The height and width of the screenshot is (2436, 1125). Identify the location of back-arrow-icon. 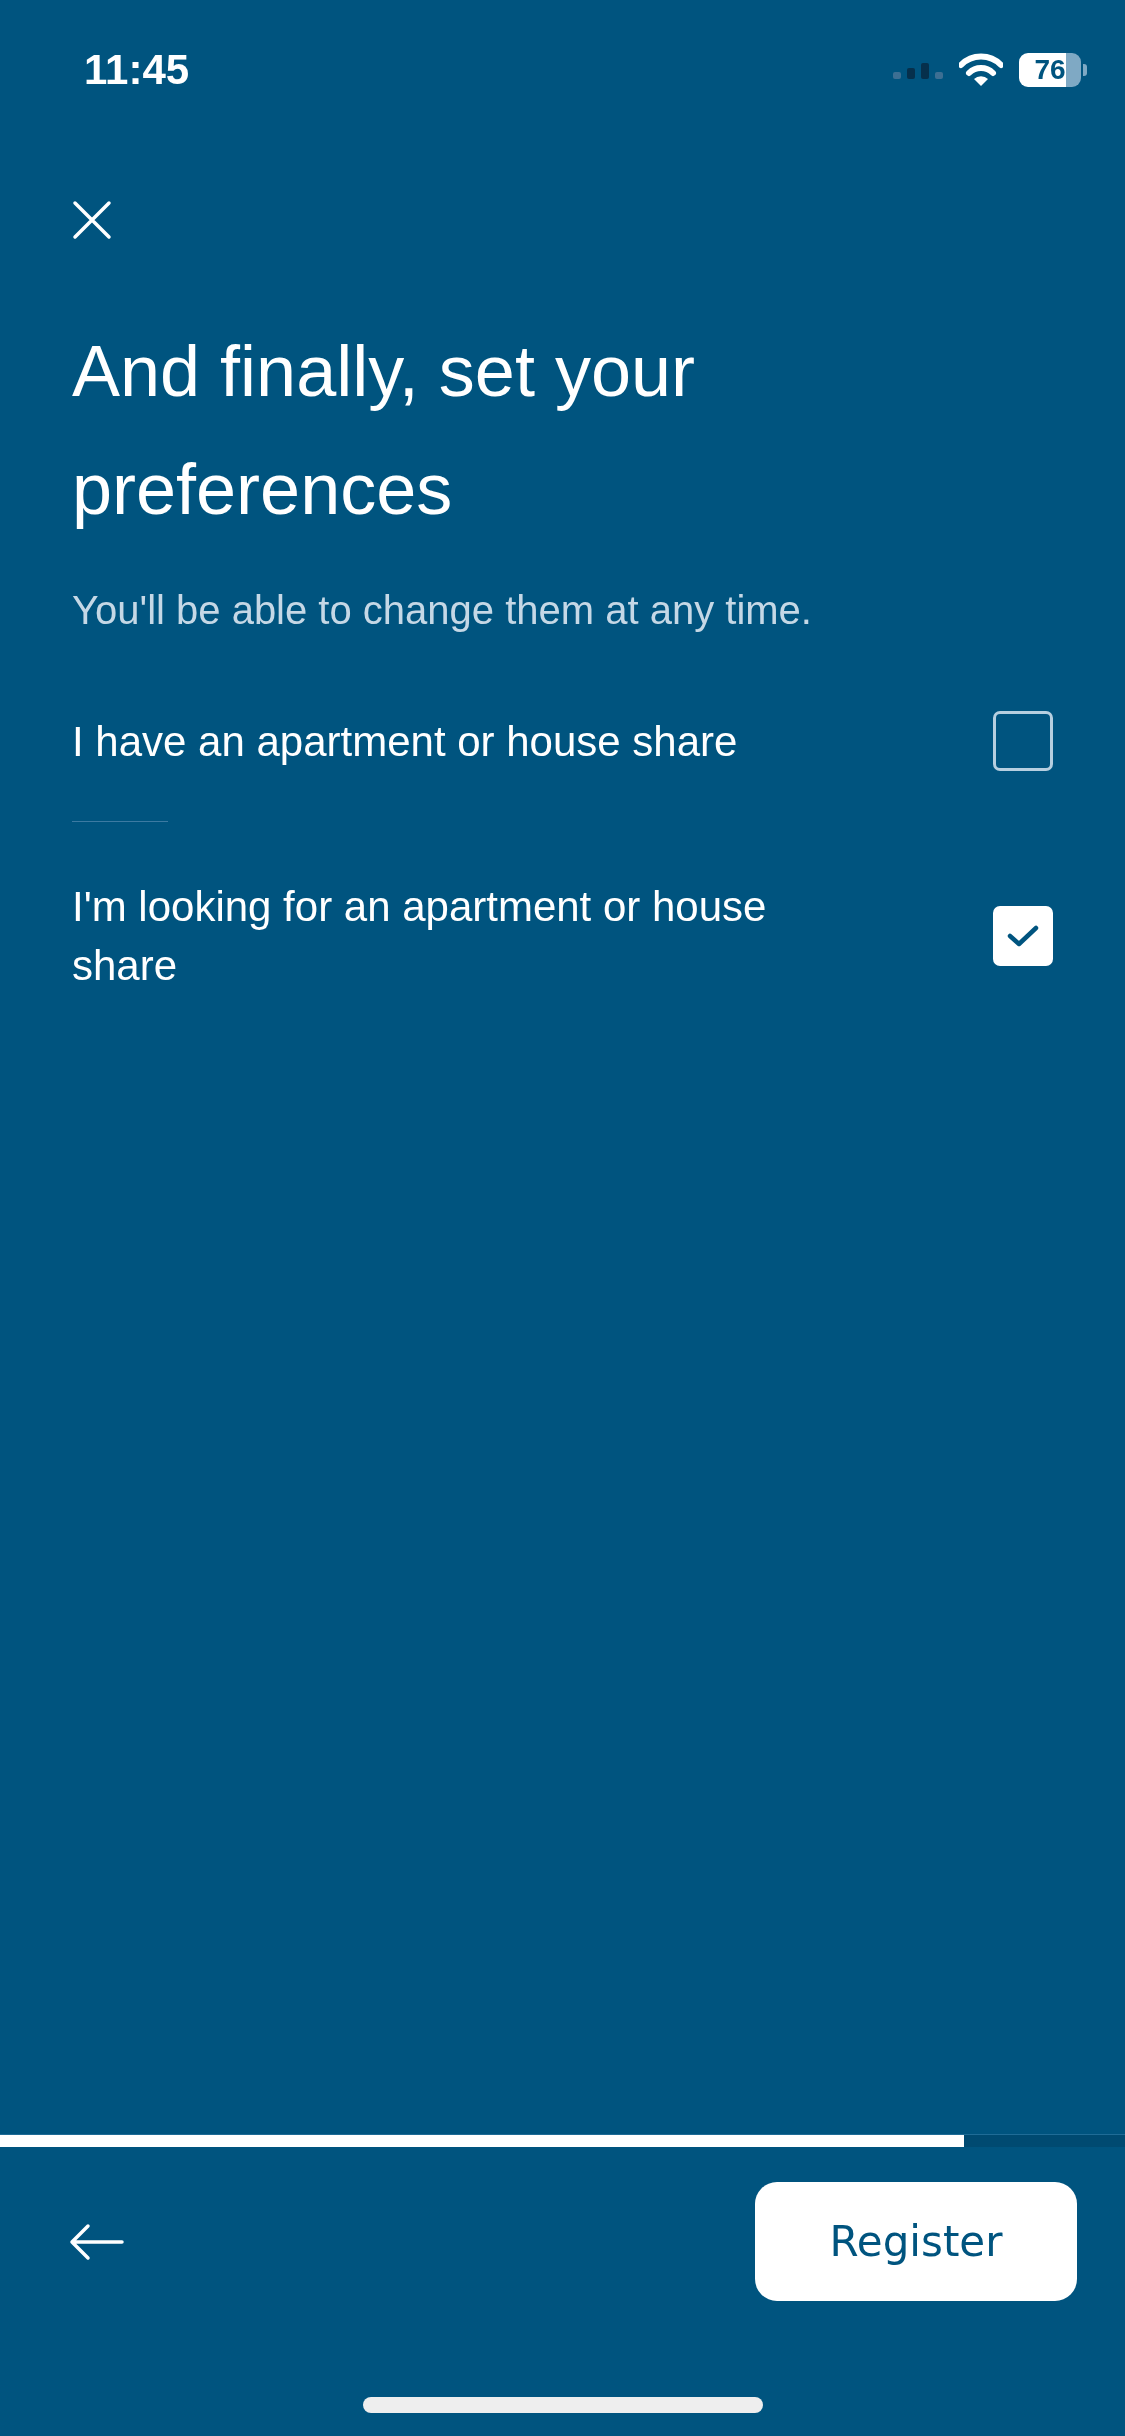
(96, 2241).